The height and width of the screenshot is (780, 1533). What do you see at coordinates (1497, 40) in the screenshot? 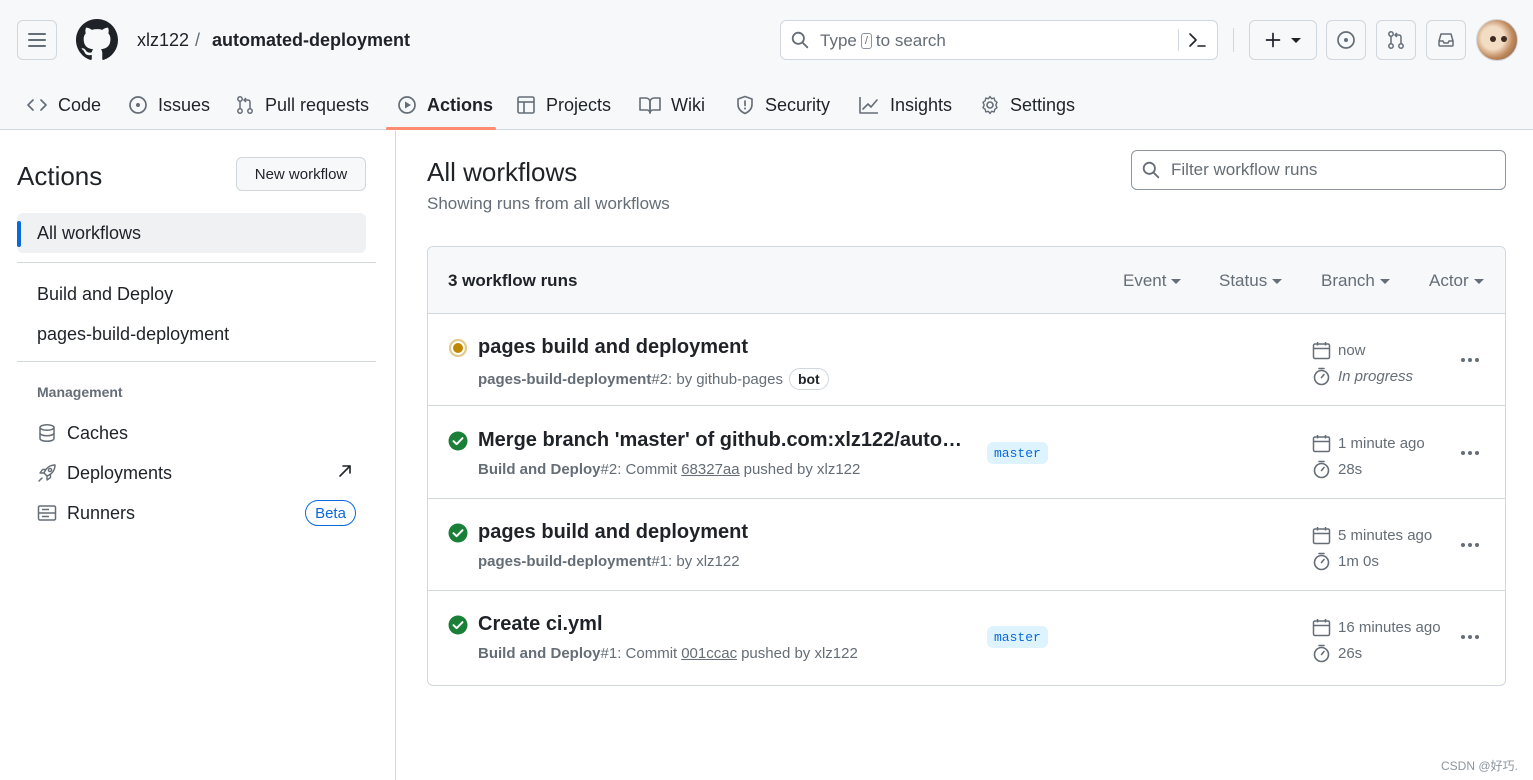
I see `user-avatar` at bounding box center [1497, 40].